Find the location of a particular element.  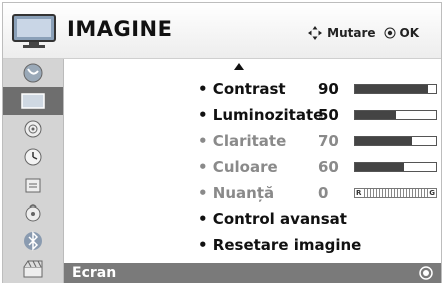

tint-left-label: R is located at coordinates (359, 193).